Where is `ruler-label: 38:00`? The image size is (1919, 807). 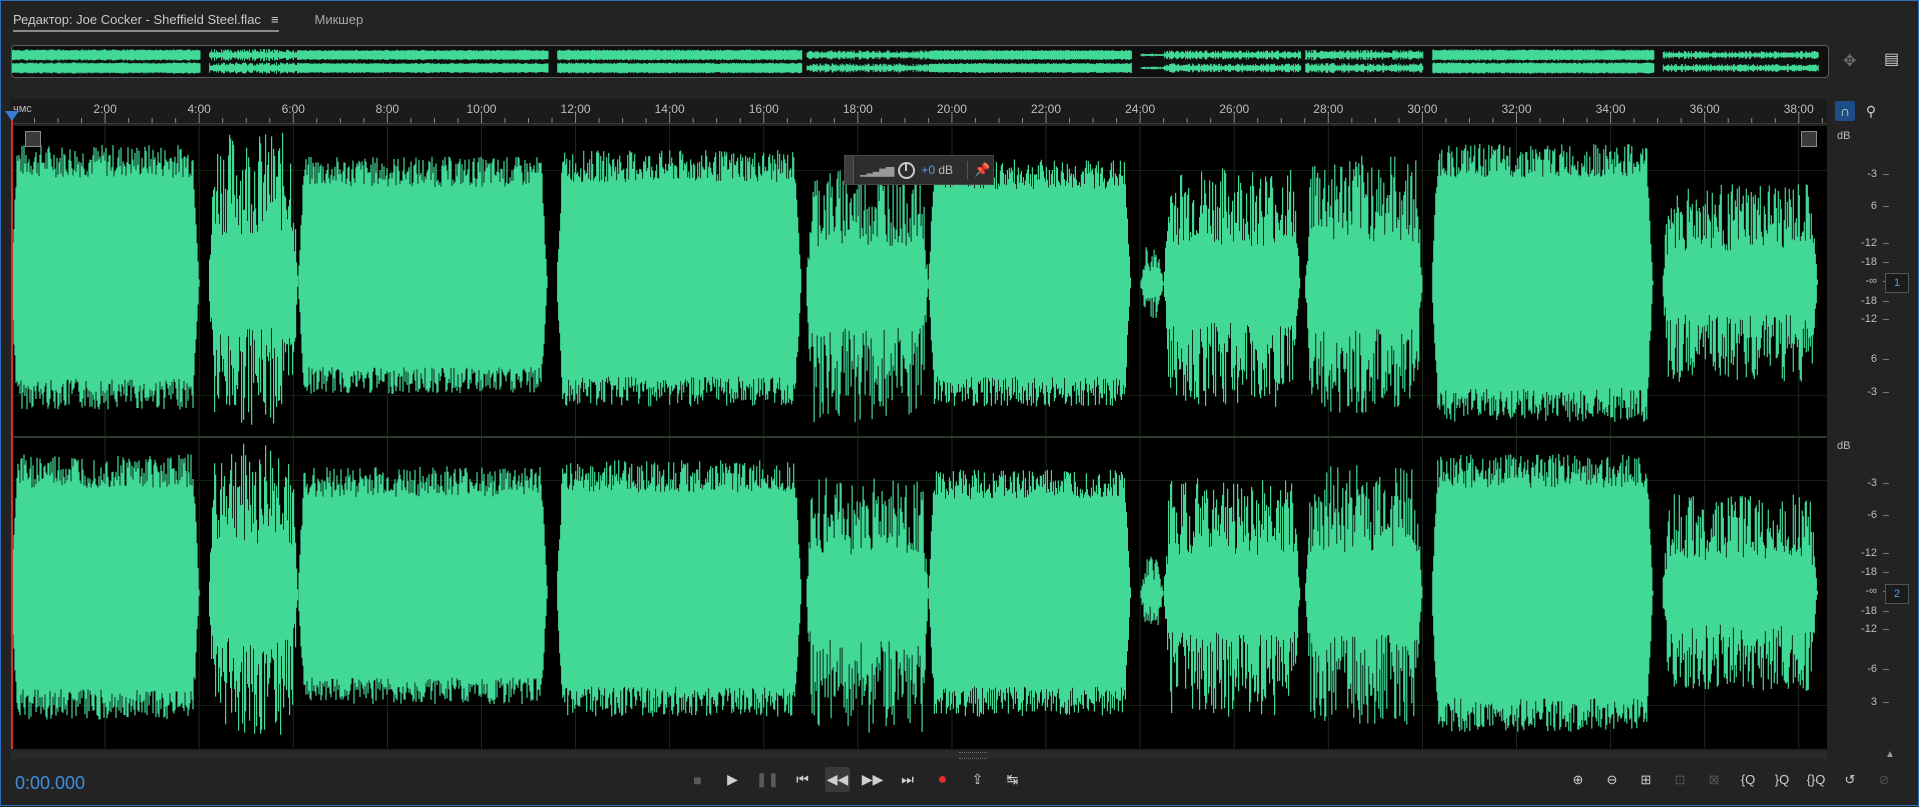 ruler-label: 38:00 is located at coordinates (1798, 109).